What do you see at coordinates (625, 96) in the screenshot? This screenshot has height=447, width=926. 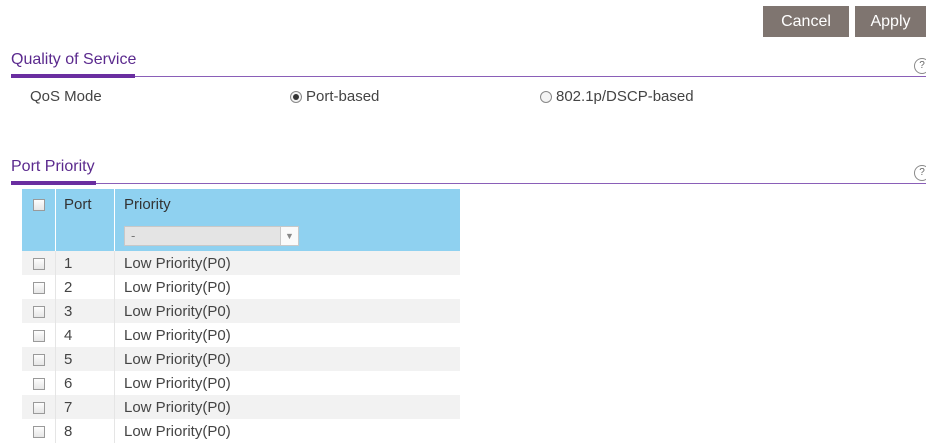 I see `dscp-based-label: 802.1p/DSCP-based` at bounding box center [625, 96].